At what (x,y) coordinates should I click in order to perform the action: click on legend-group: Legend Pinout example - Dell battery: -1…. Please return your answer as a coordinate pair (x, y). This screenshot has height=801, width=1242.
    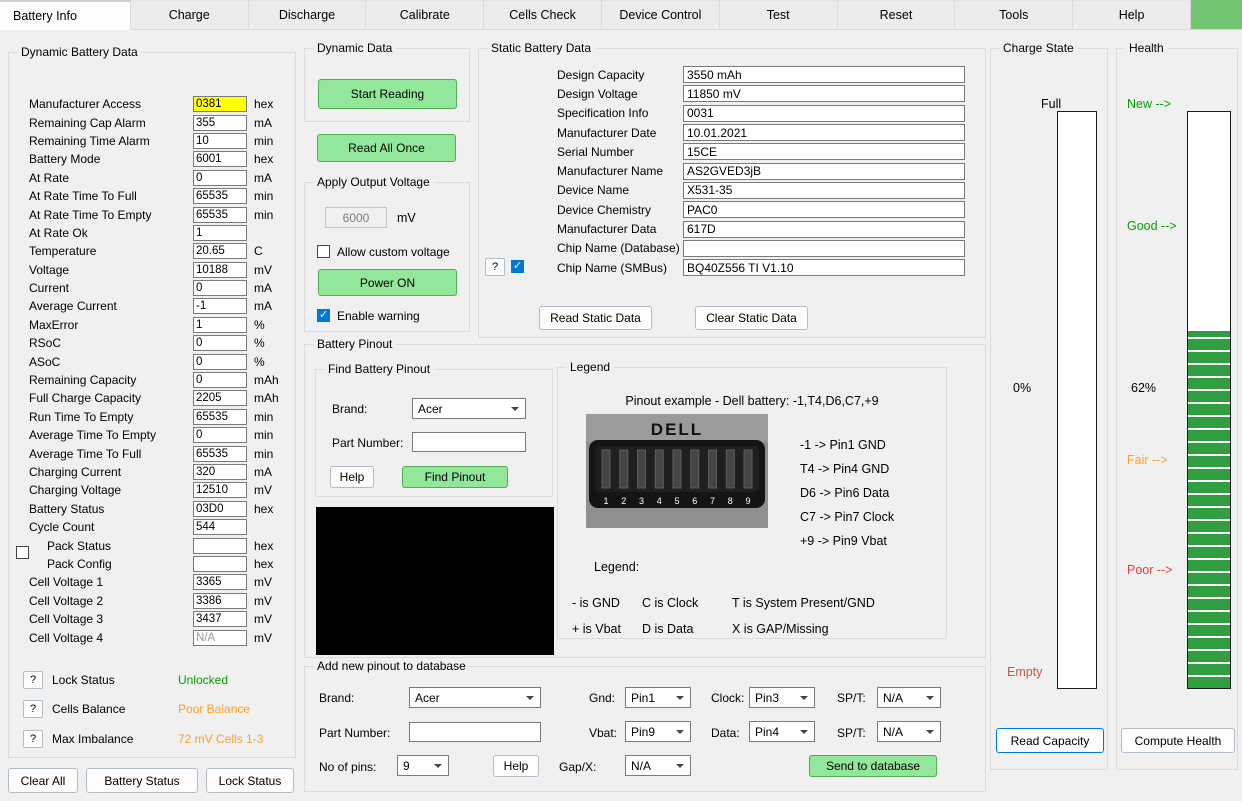
    Looking at the image, I should click on (752, 499).